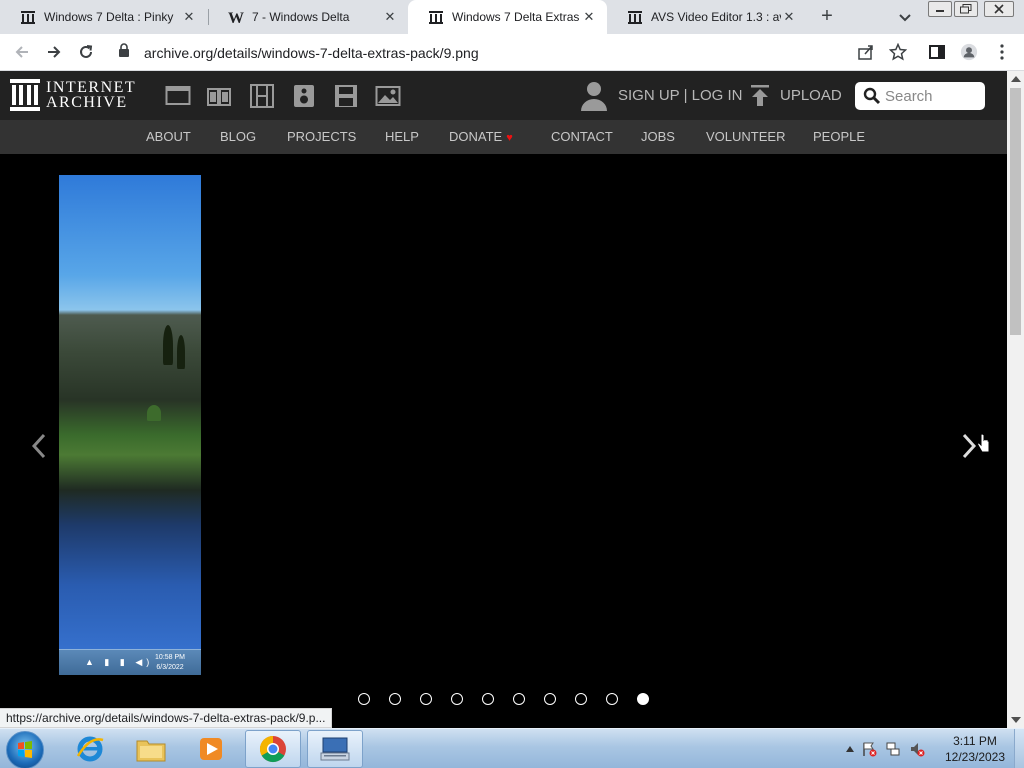 This screenshot has height=768, width=1024. I want to click on tab-avs-video-editor: AVS Video Editor 1.3 : avs ✕, so click(707, 17).